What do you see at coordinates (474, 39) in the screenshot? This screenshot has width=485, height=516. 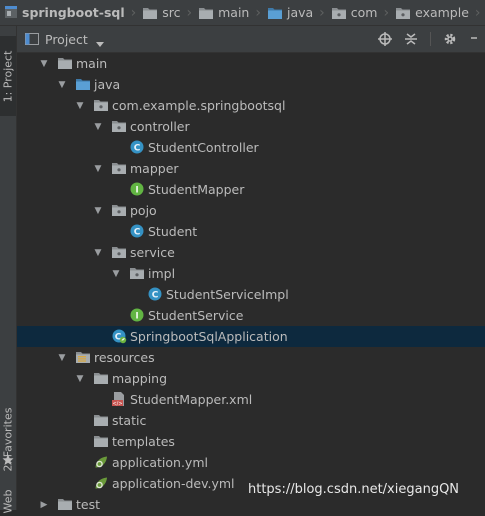 I see `hide-panel-icon` at bounding box center [474, 39].